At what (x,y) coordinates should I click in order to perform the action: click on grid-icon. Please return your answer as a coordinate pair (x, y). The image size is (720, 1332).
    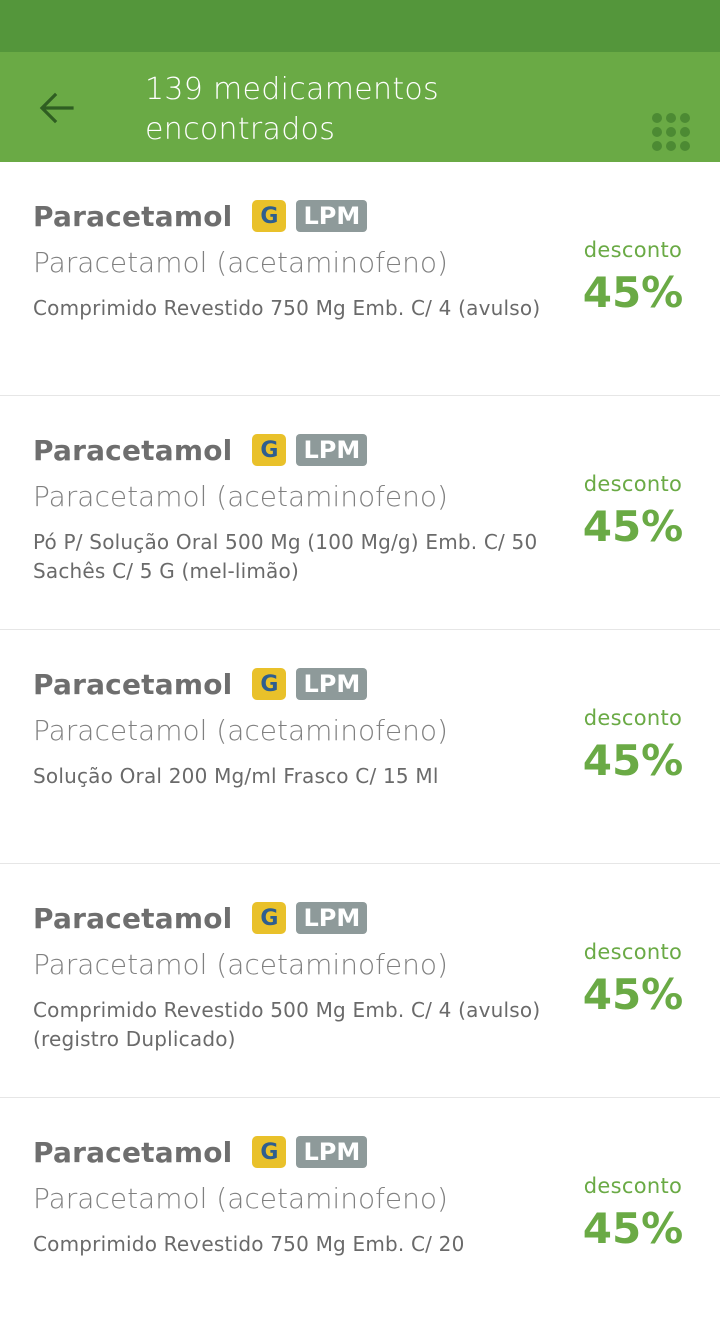
    Looking at the image, I should click on (671, 132).